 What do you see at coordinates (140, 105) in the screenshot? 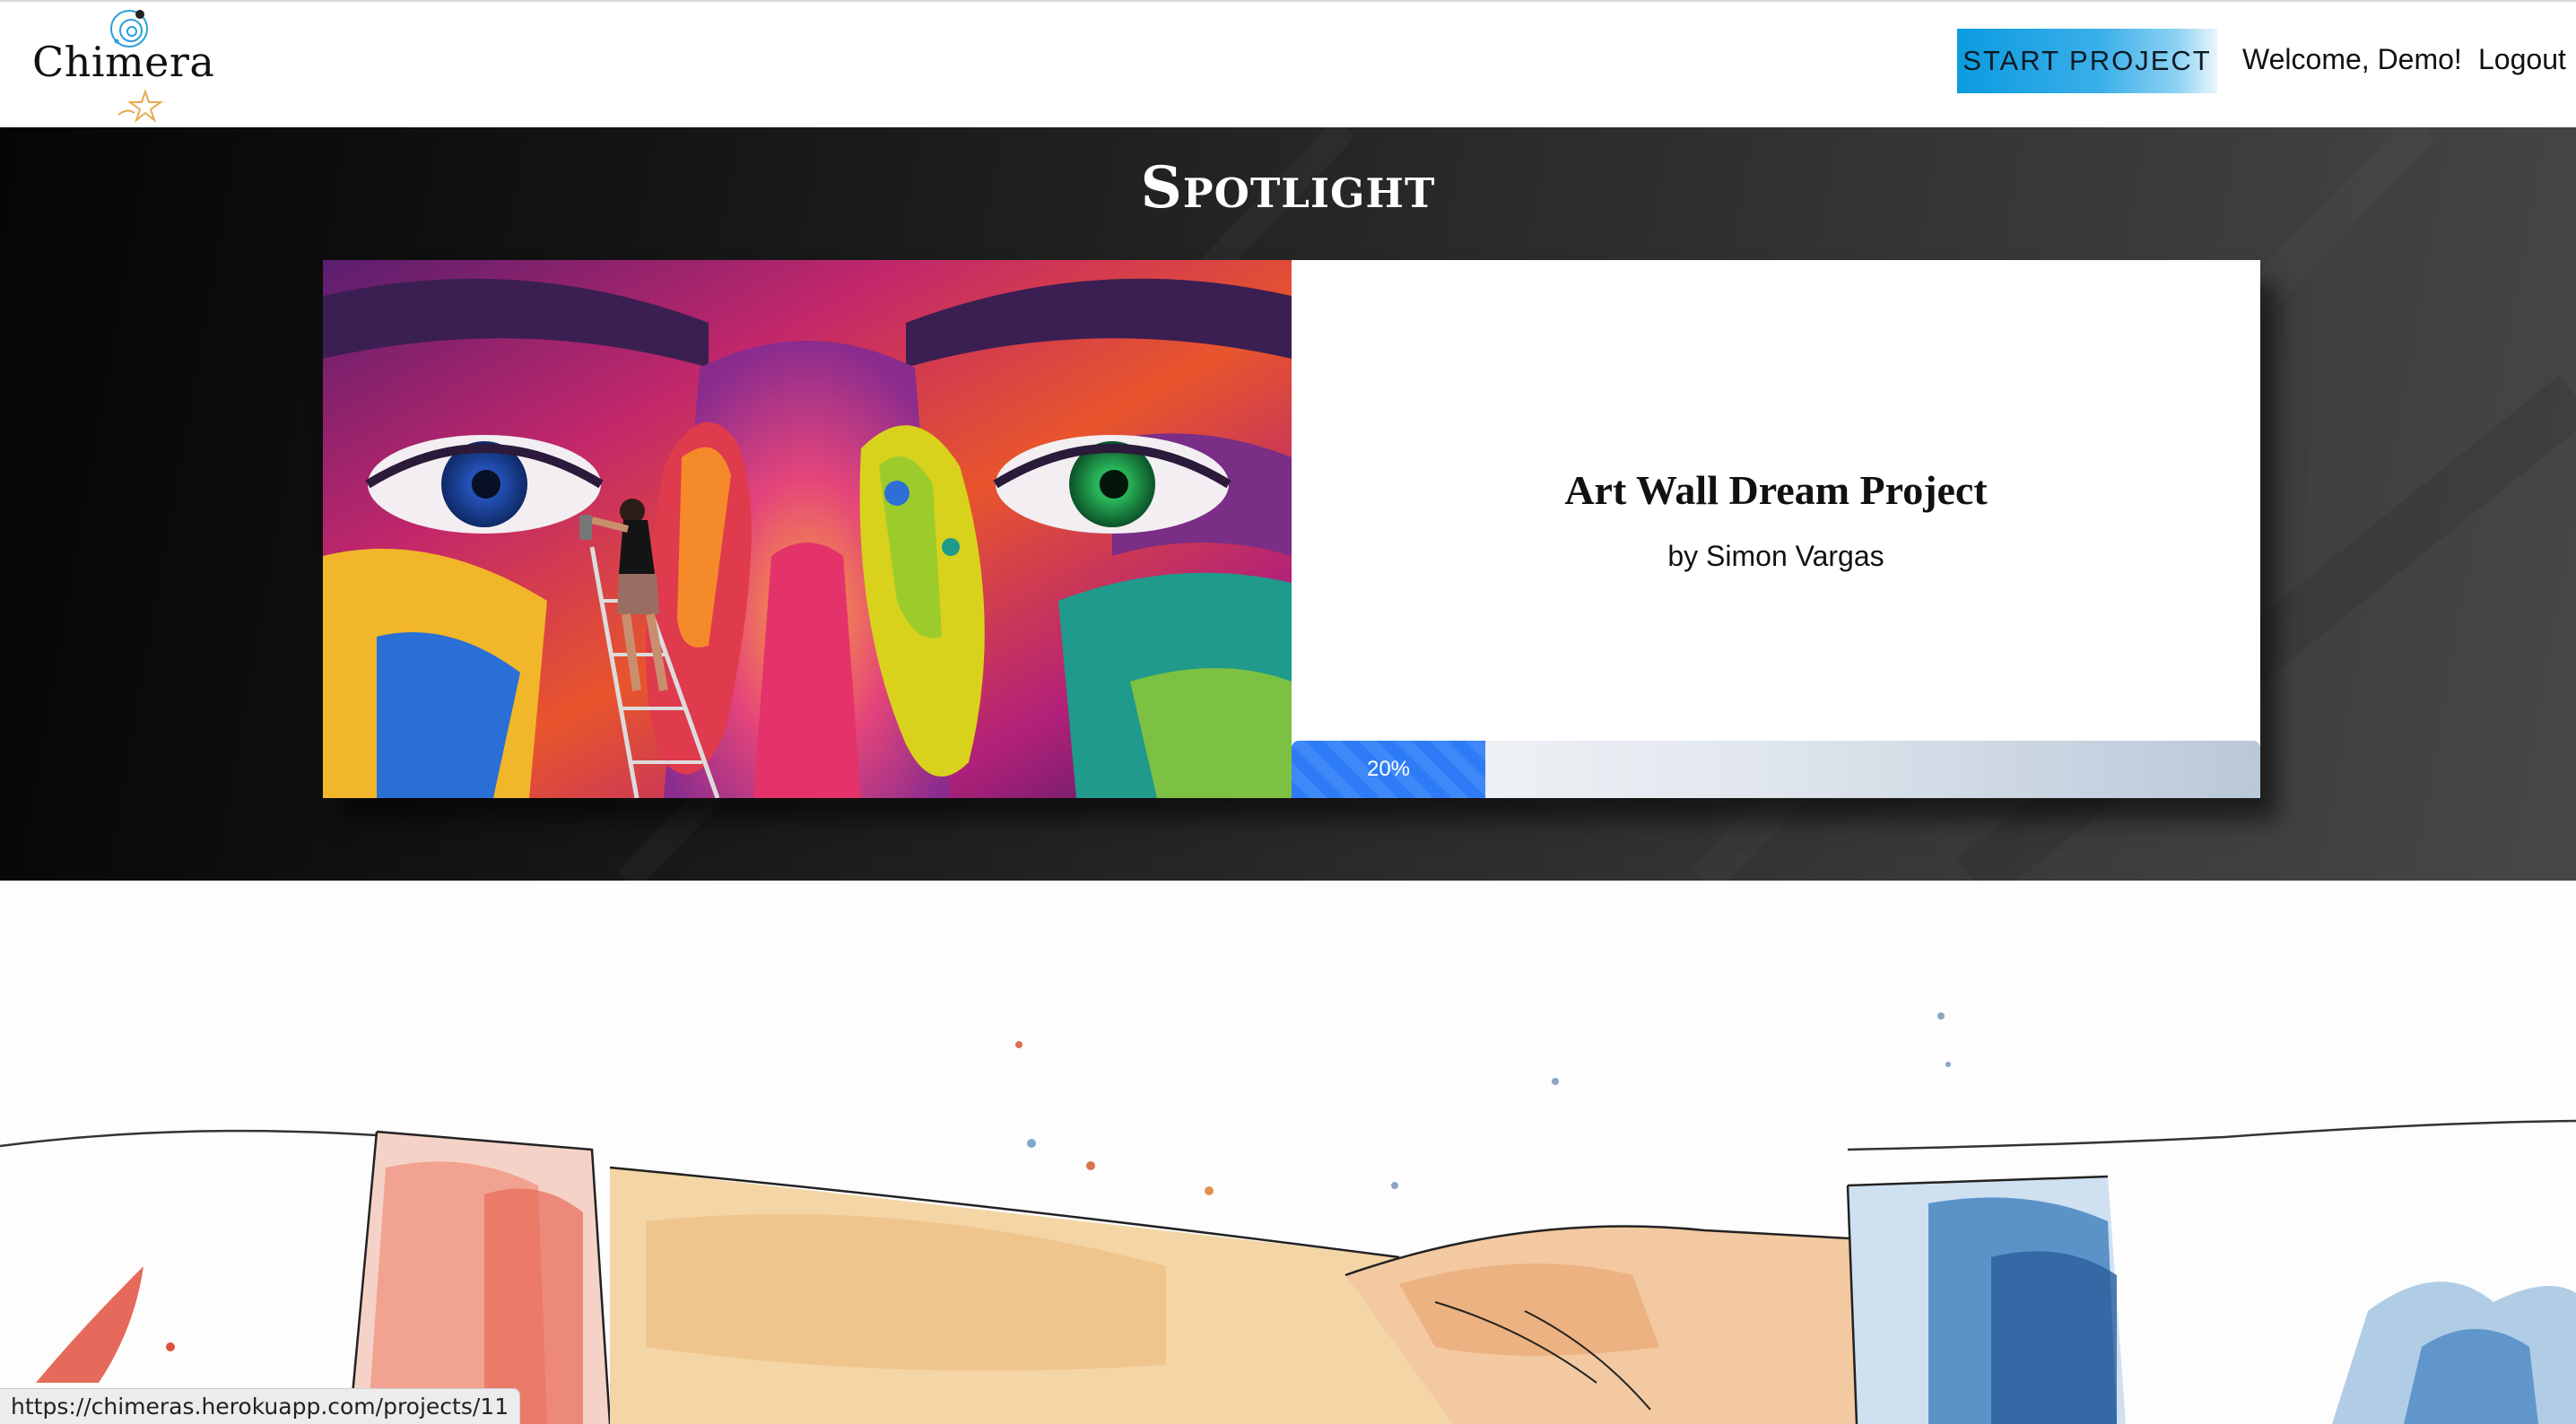
I see `star-icon` at bounding box center [140, 105].